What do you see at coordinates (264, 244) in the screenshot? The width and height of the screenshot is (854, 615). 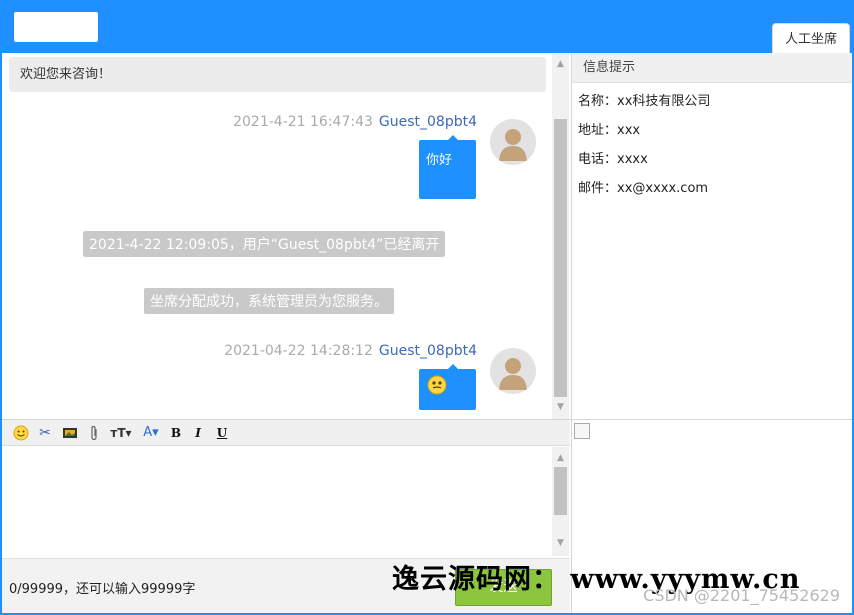 I see `system-notice: 2021-4-22 12:09:05，用户“Guest_08pbt4”已经离开` at bounding box center [264, 244].